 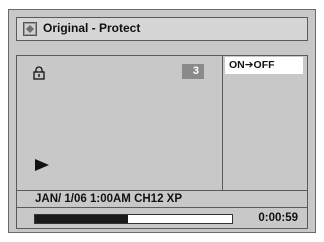 I want to click on progress-bar, so click(x=133, y=219).